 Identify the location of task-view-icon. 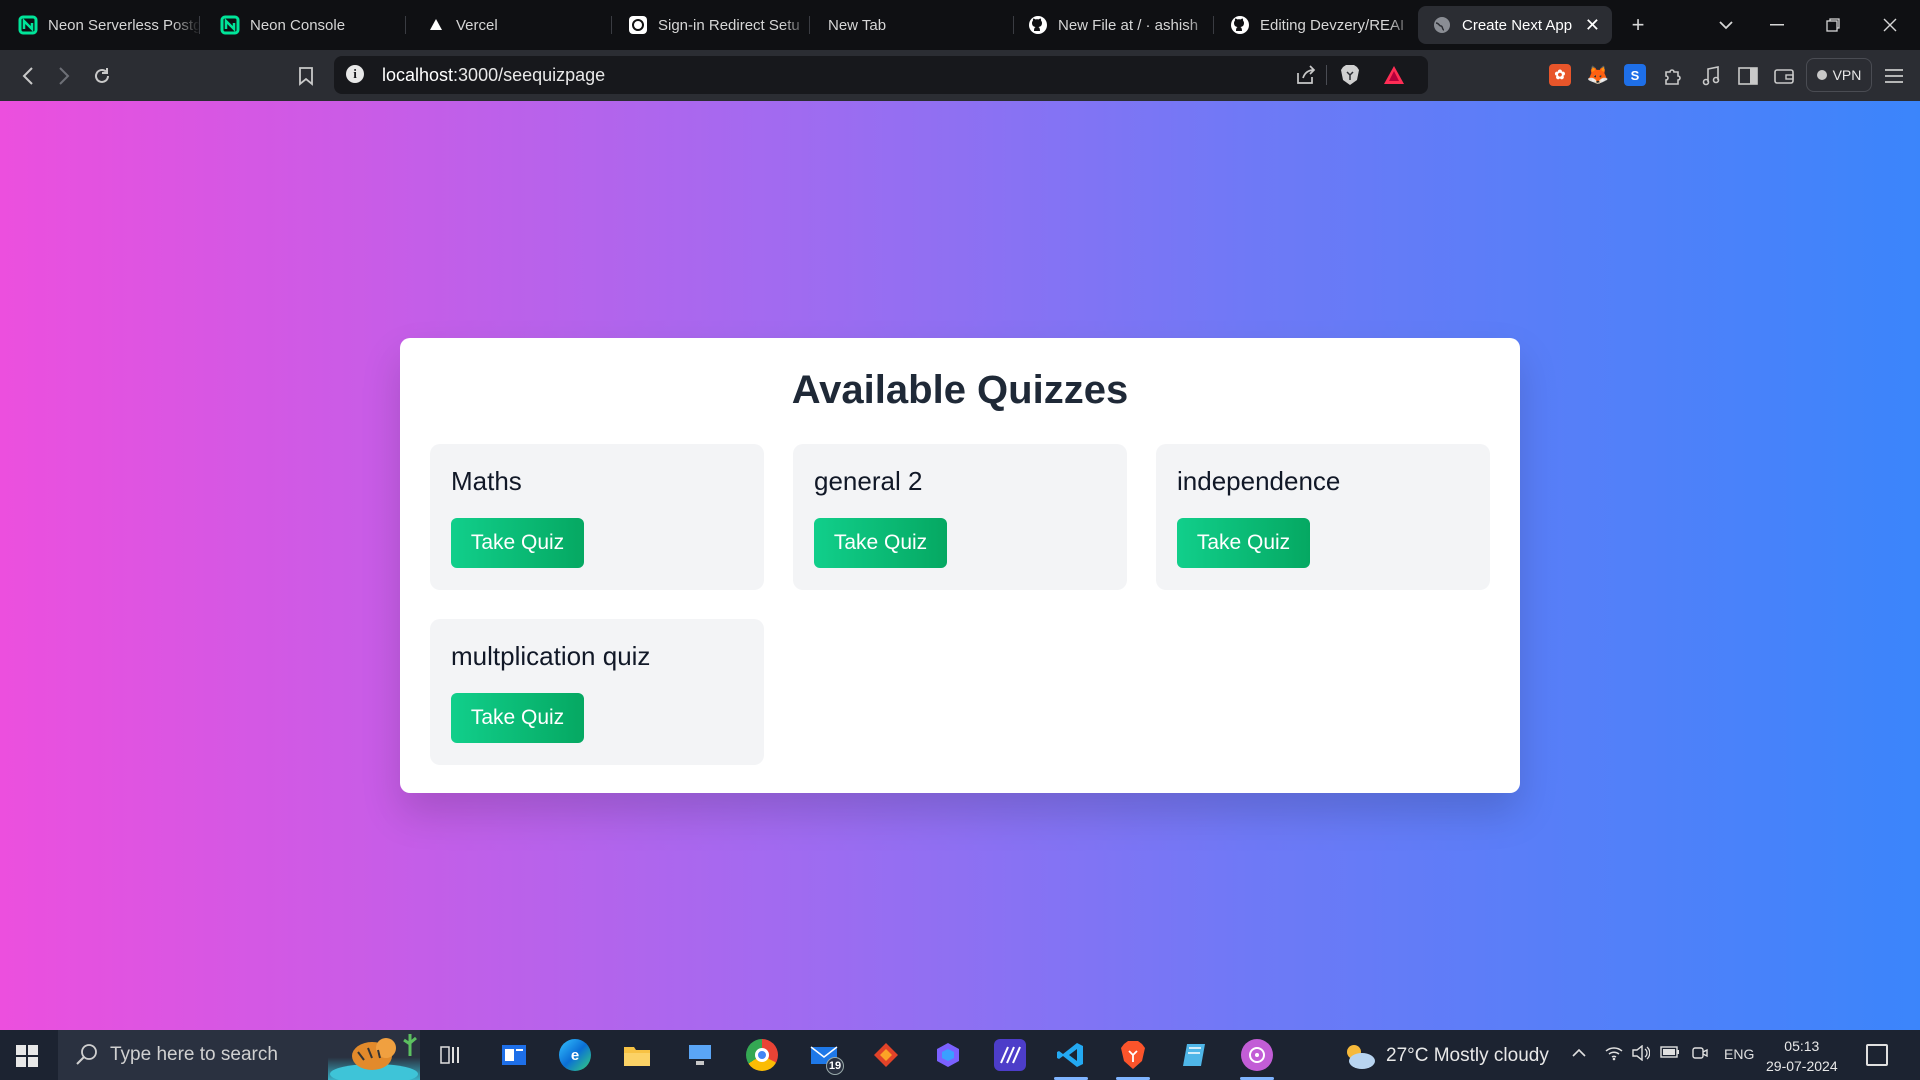
(450, 1055).